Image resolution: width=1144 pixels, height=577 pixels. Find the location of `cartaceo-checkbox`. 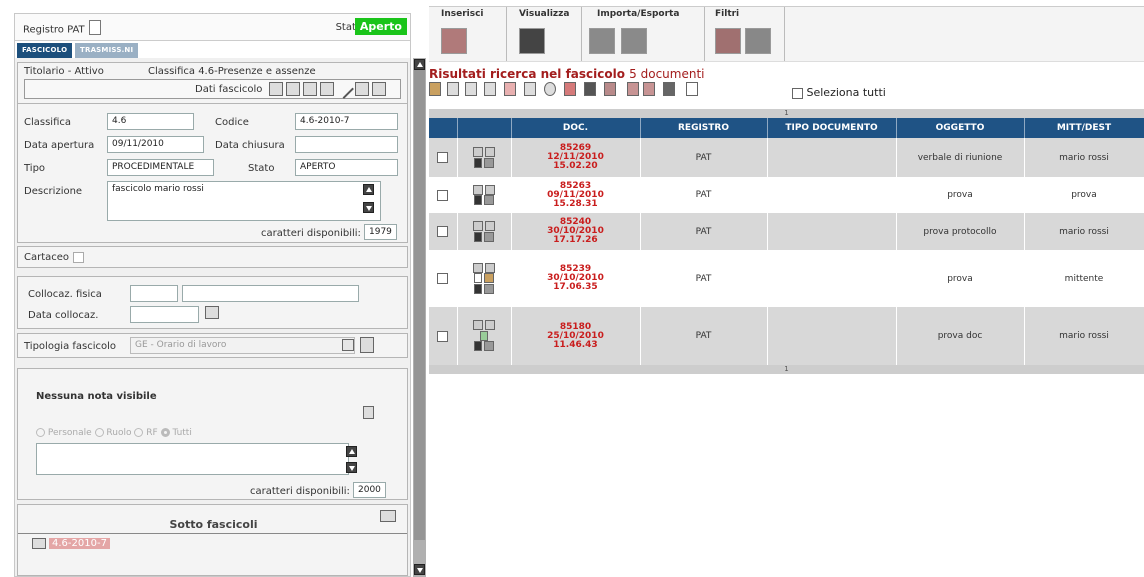

cartaceo-checkbox is located at coordinates (78, 257).